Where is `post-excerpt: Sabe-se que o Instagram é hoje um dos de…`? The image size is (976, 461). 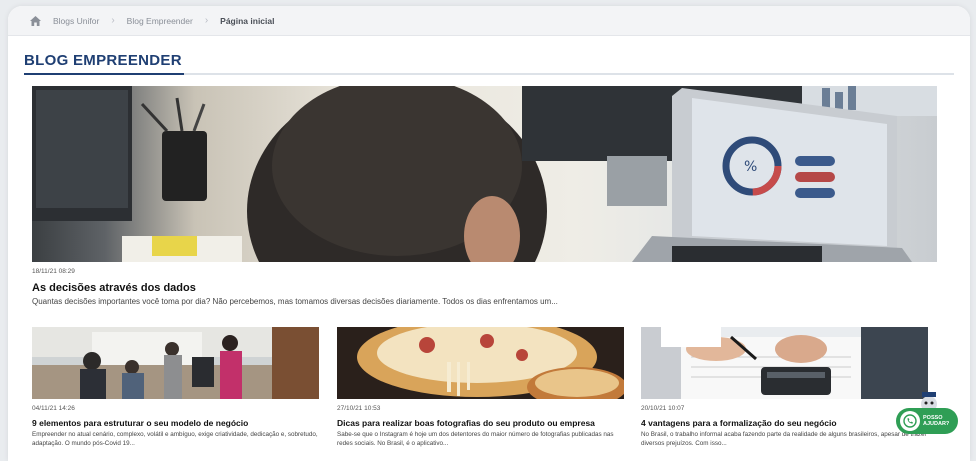
post-excerpt: Sabe-se que o Instagram é hoje um dos de… is located at coordinates (475, 439).